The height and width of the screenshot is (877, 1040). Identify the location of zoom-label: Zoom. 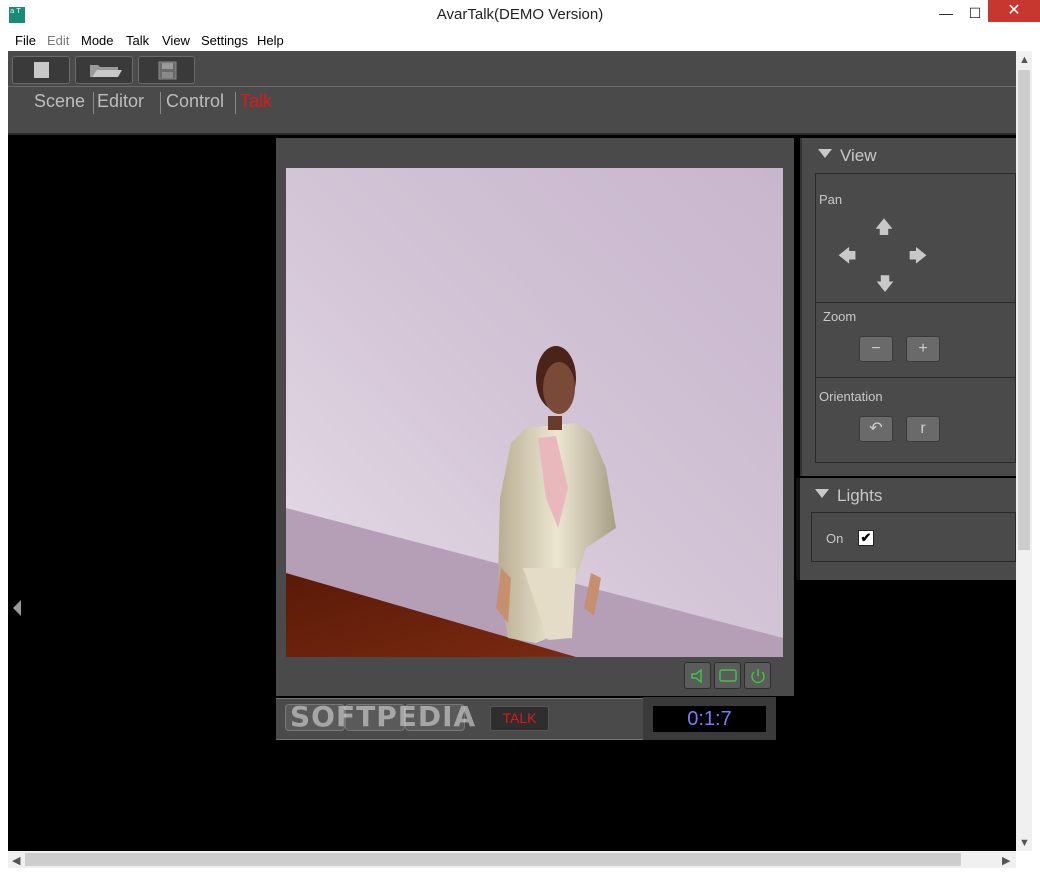
(840, 316).